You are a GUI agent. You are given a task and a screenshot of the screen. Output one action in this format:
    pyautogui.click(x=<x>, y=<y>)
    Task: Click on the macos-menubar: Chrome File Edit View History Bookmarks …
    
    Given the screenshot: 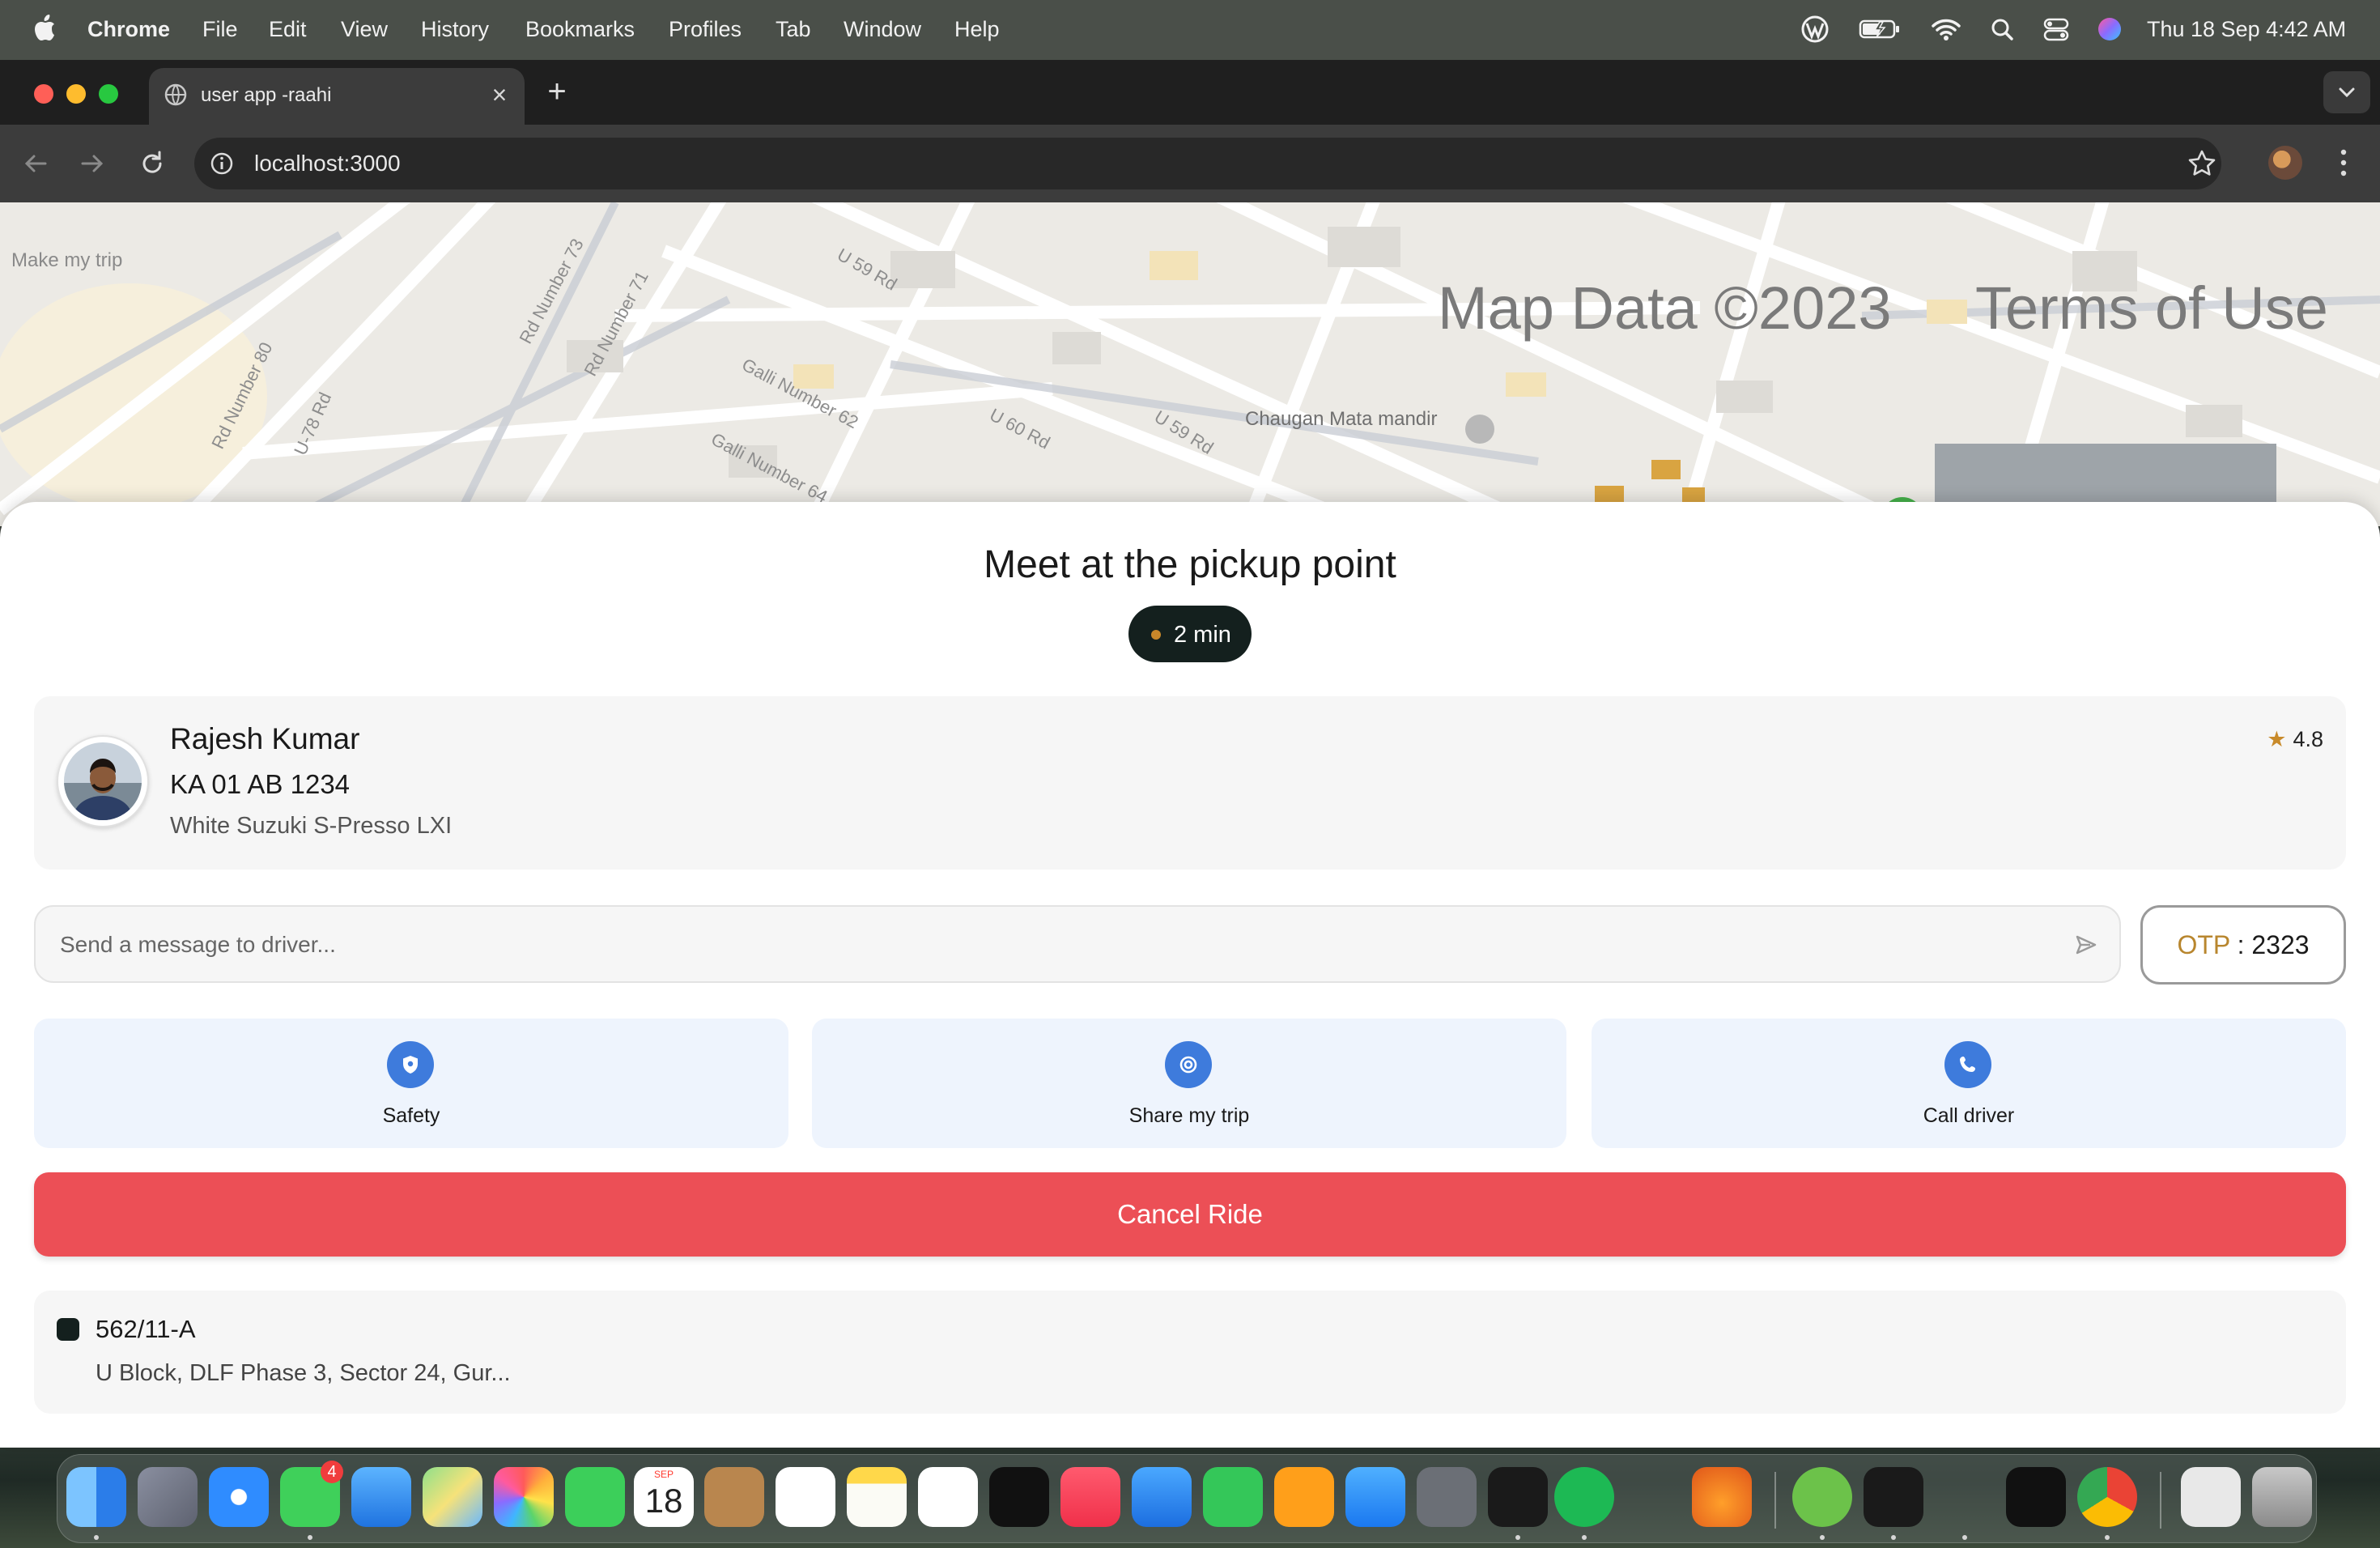 What is the action you would take?
    pyautogui.click(x=1190, y=30)
    